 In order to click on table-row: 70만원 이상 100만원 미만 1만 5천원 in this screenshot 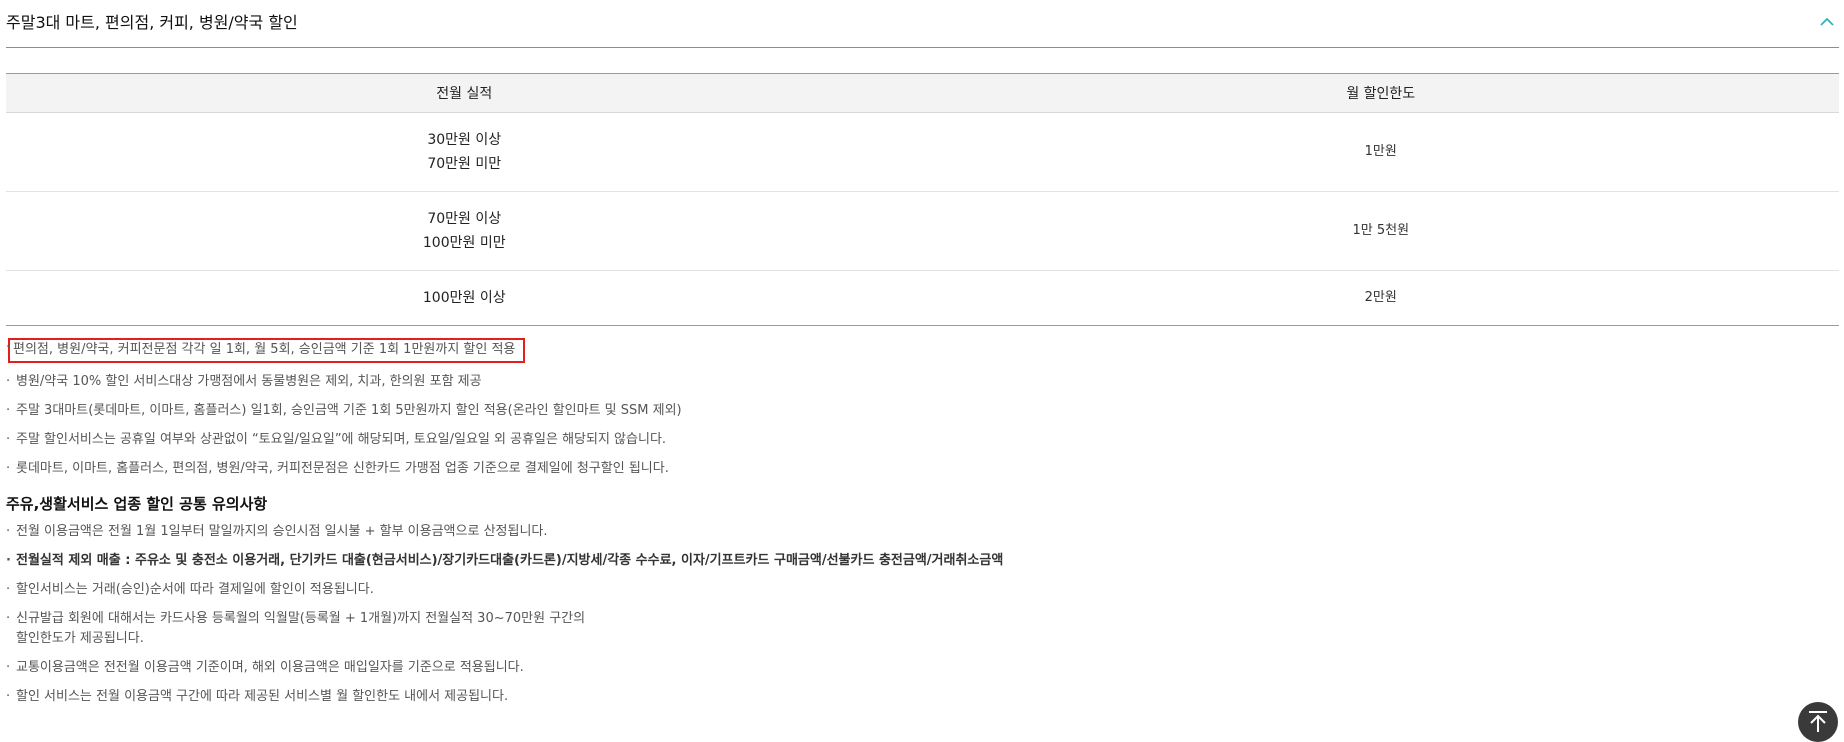, I will do `click(922, 231)`.